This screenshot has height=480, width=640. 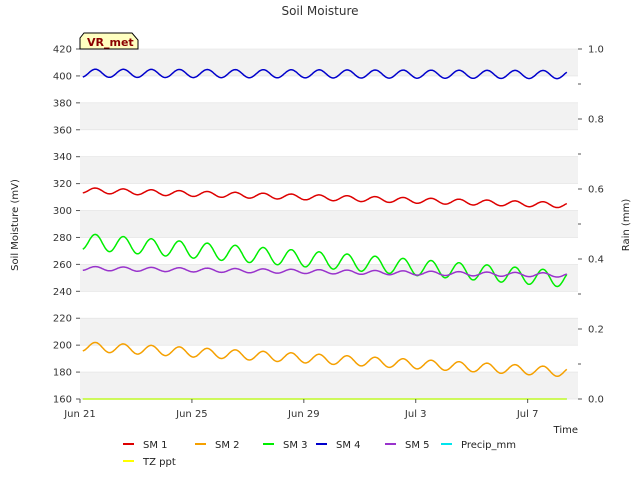 I want to click on y-tick-label: 300, so click(x=62, y=211).